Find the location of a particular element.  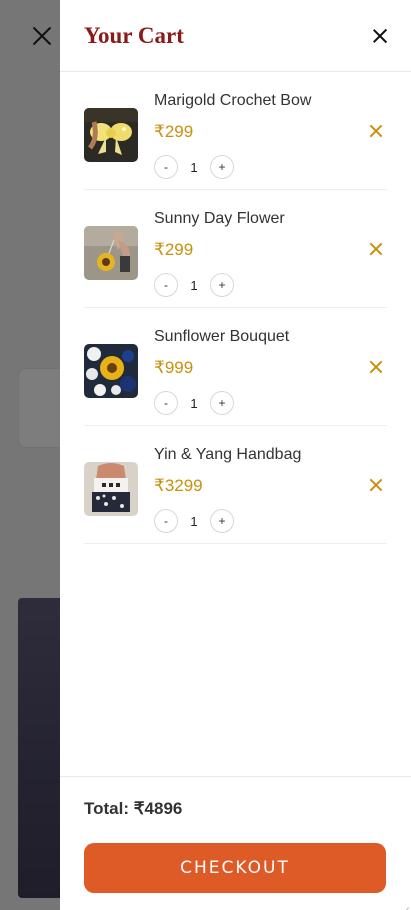

cart-item: Marigold Crochet Bow ₹299 - 1 + is located at coordinates (235, 131).